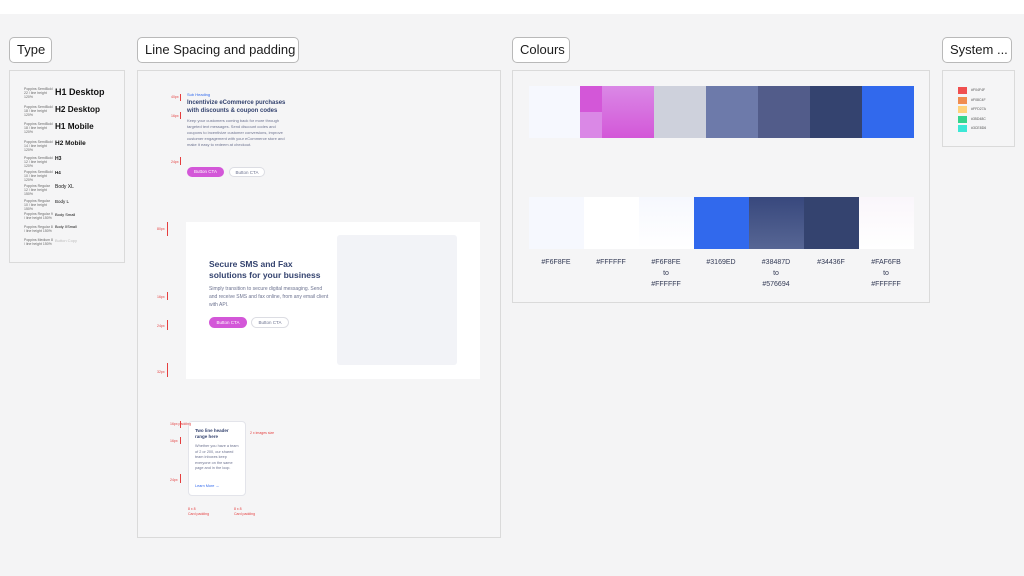  What do you see at coordinates (207, 486) in the screenshot?
I see `block3-link: Learn More →` at bounding box center [207, 486].